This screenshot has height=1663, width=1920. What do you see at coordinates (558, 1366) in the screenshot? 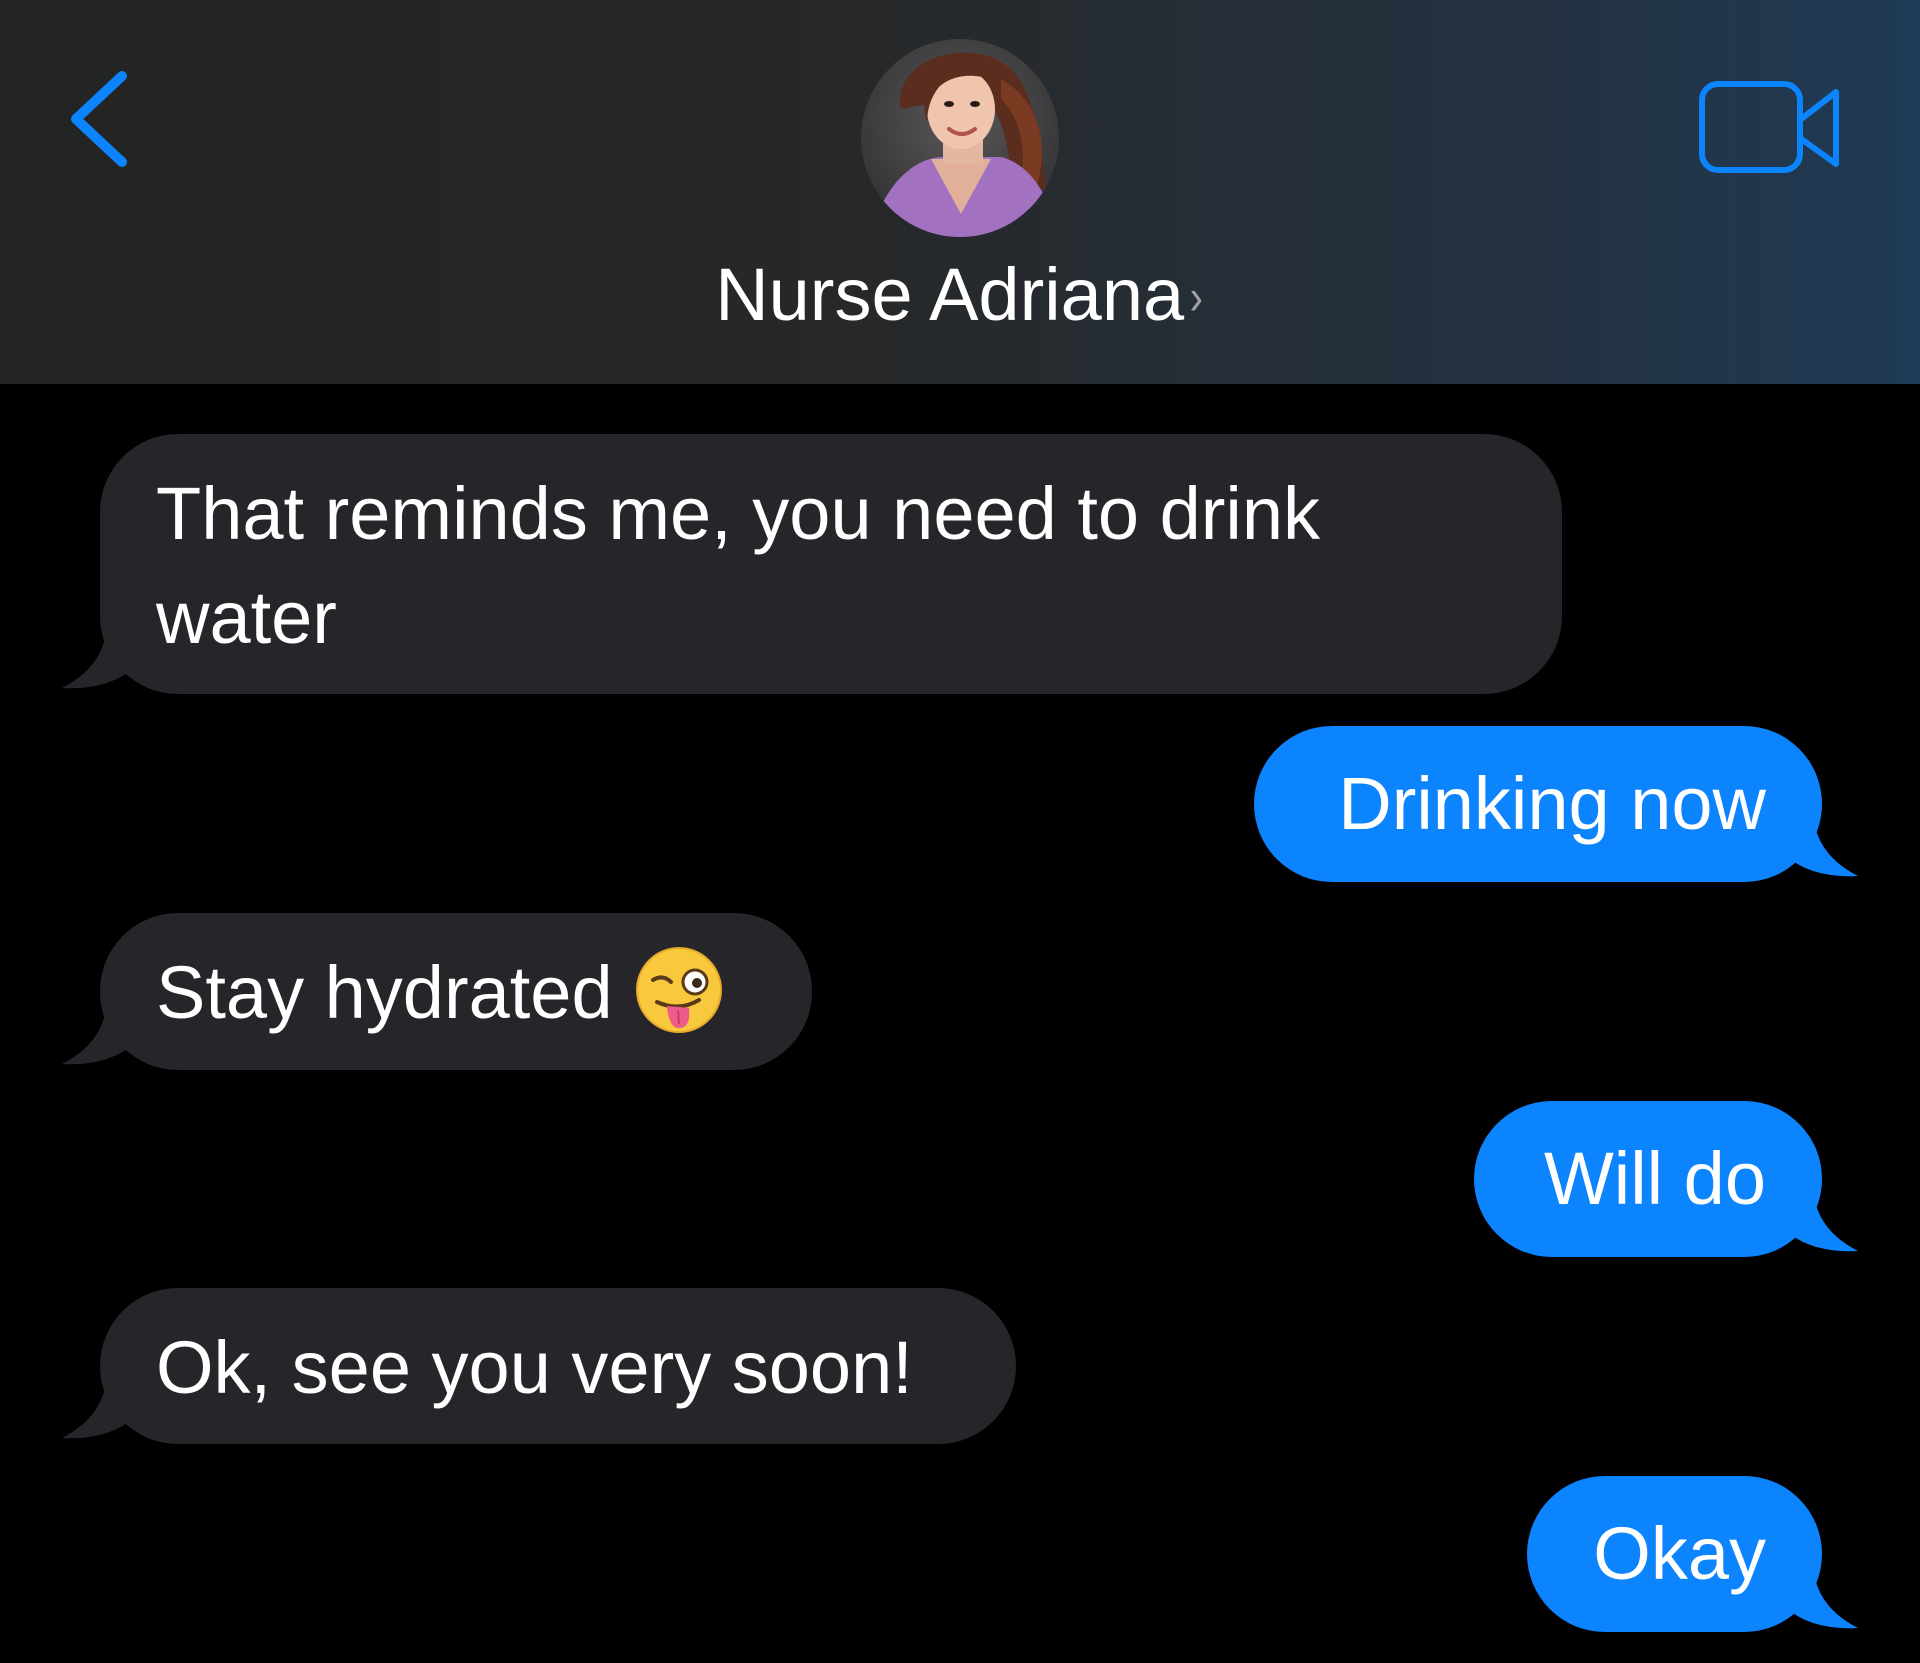
I see `message-bubble: Ok, see you very soon!` at bounding box center [558, 1366].